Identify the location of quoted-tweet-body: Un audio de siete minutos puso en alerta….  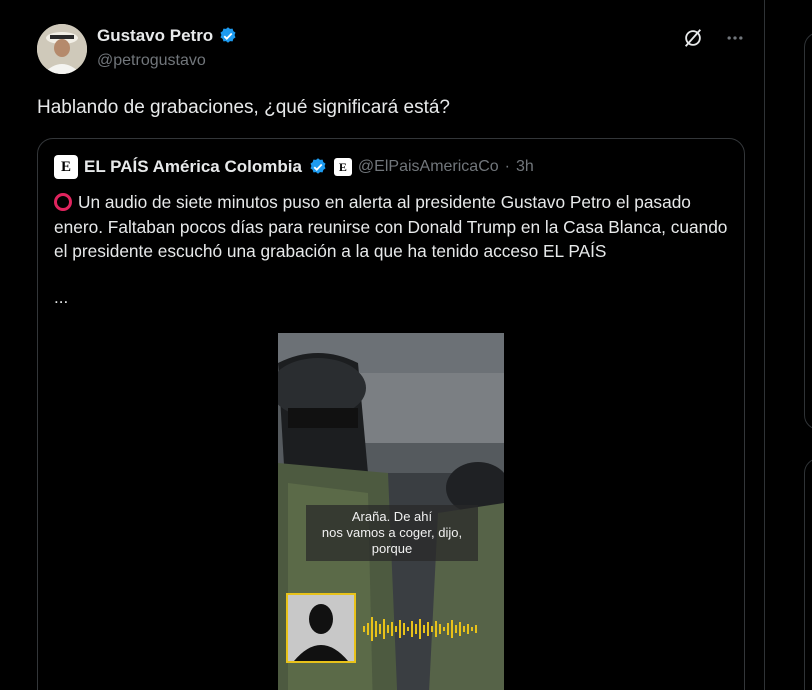
(394, 227).